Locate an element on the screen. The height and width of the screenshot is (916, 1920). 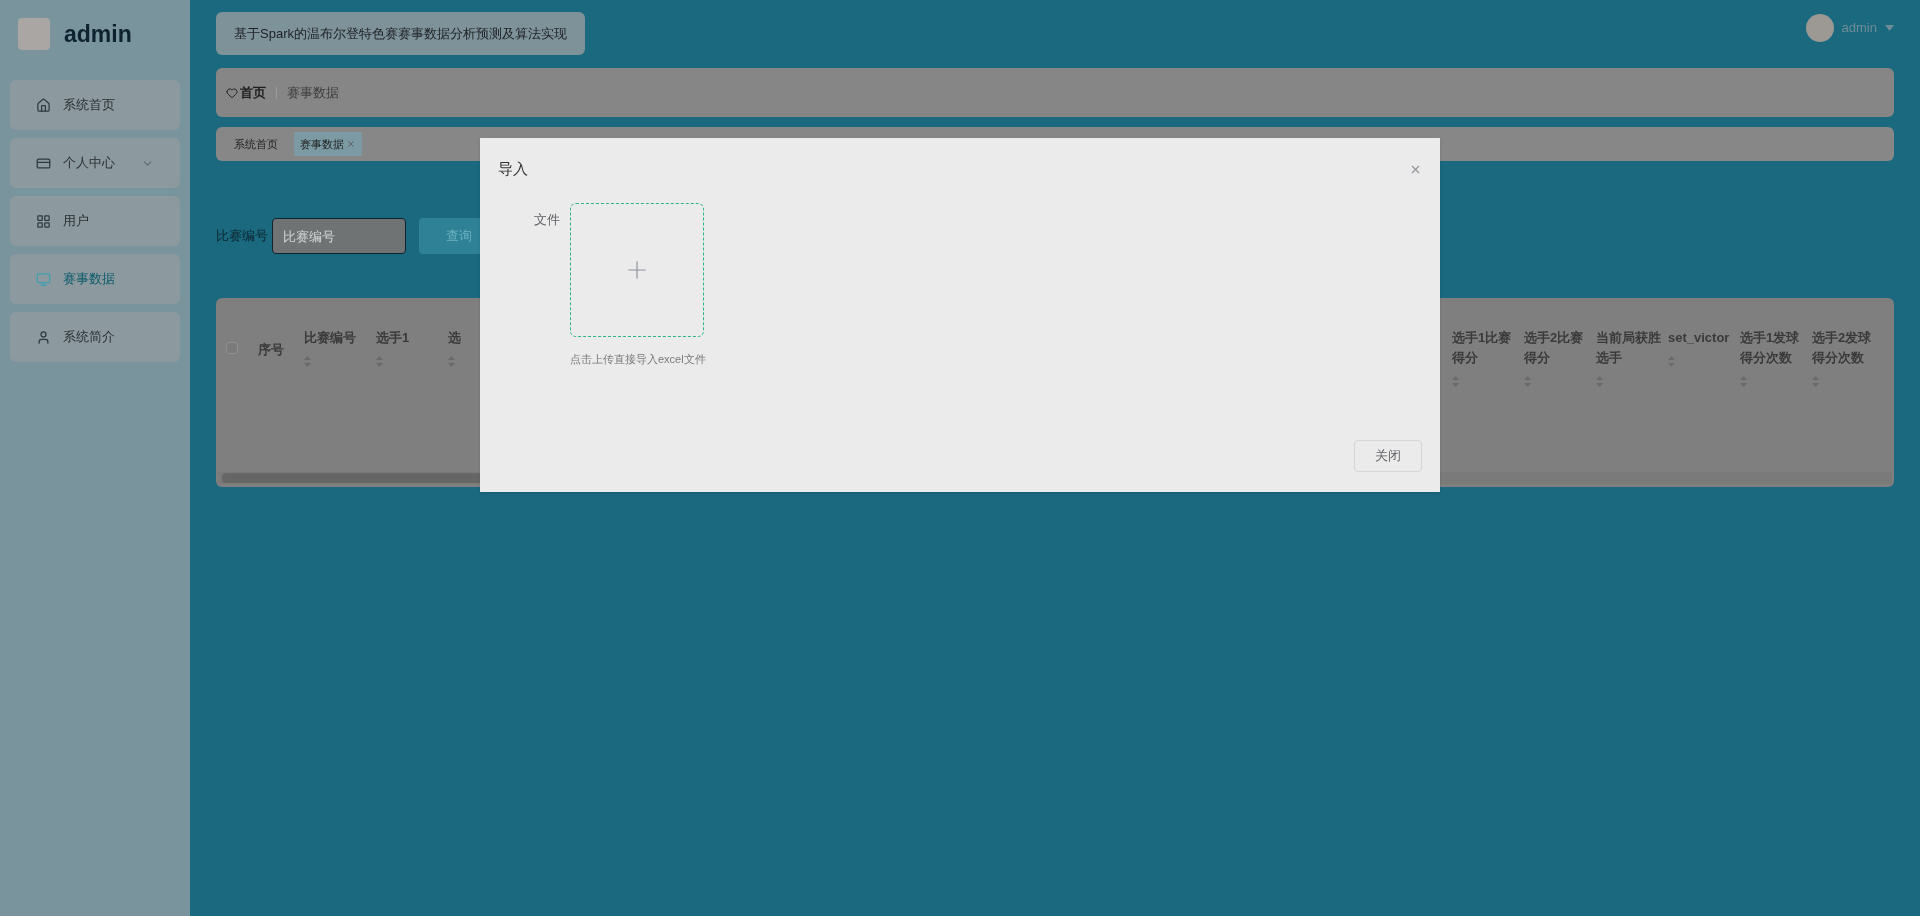
dialog-title: 导入 is located at coordinates (513, 169).